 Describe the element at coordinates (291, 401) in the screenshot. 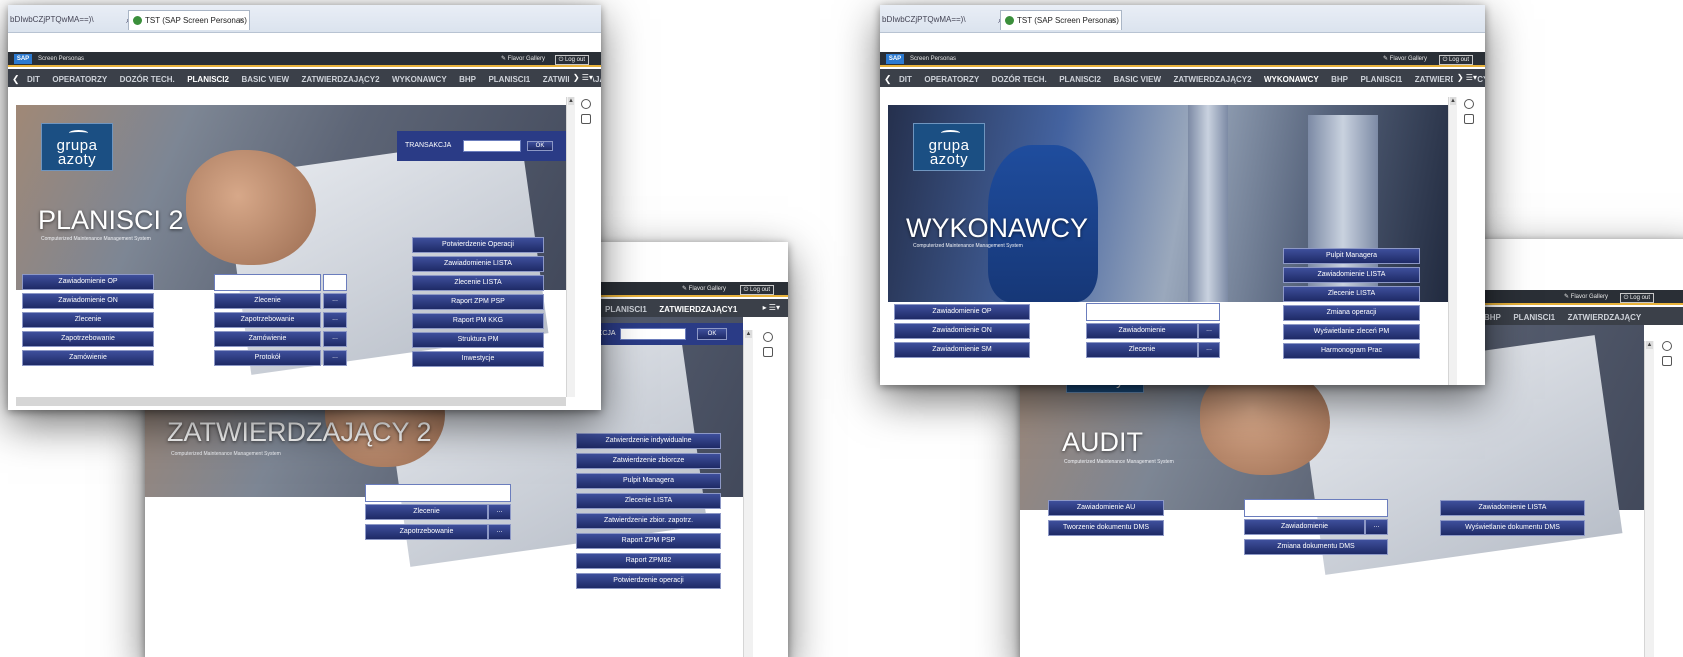

I see `horizontal-scrollbar` at that location.